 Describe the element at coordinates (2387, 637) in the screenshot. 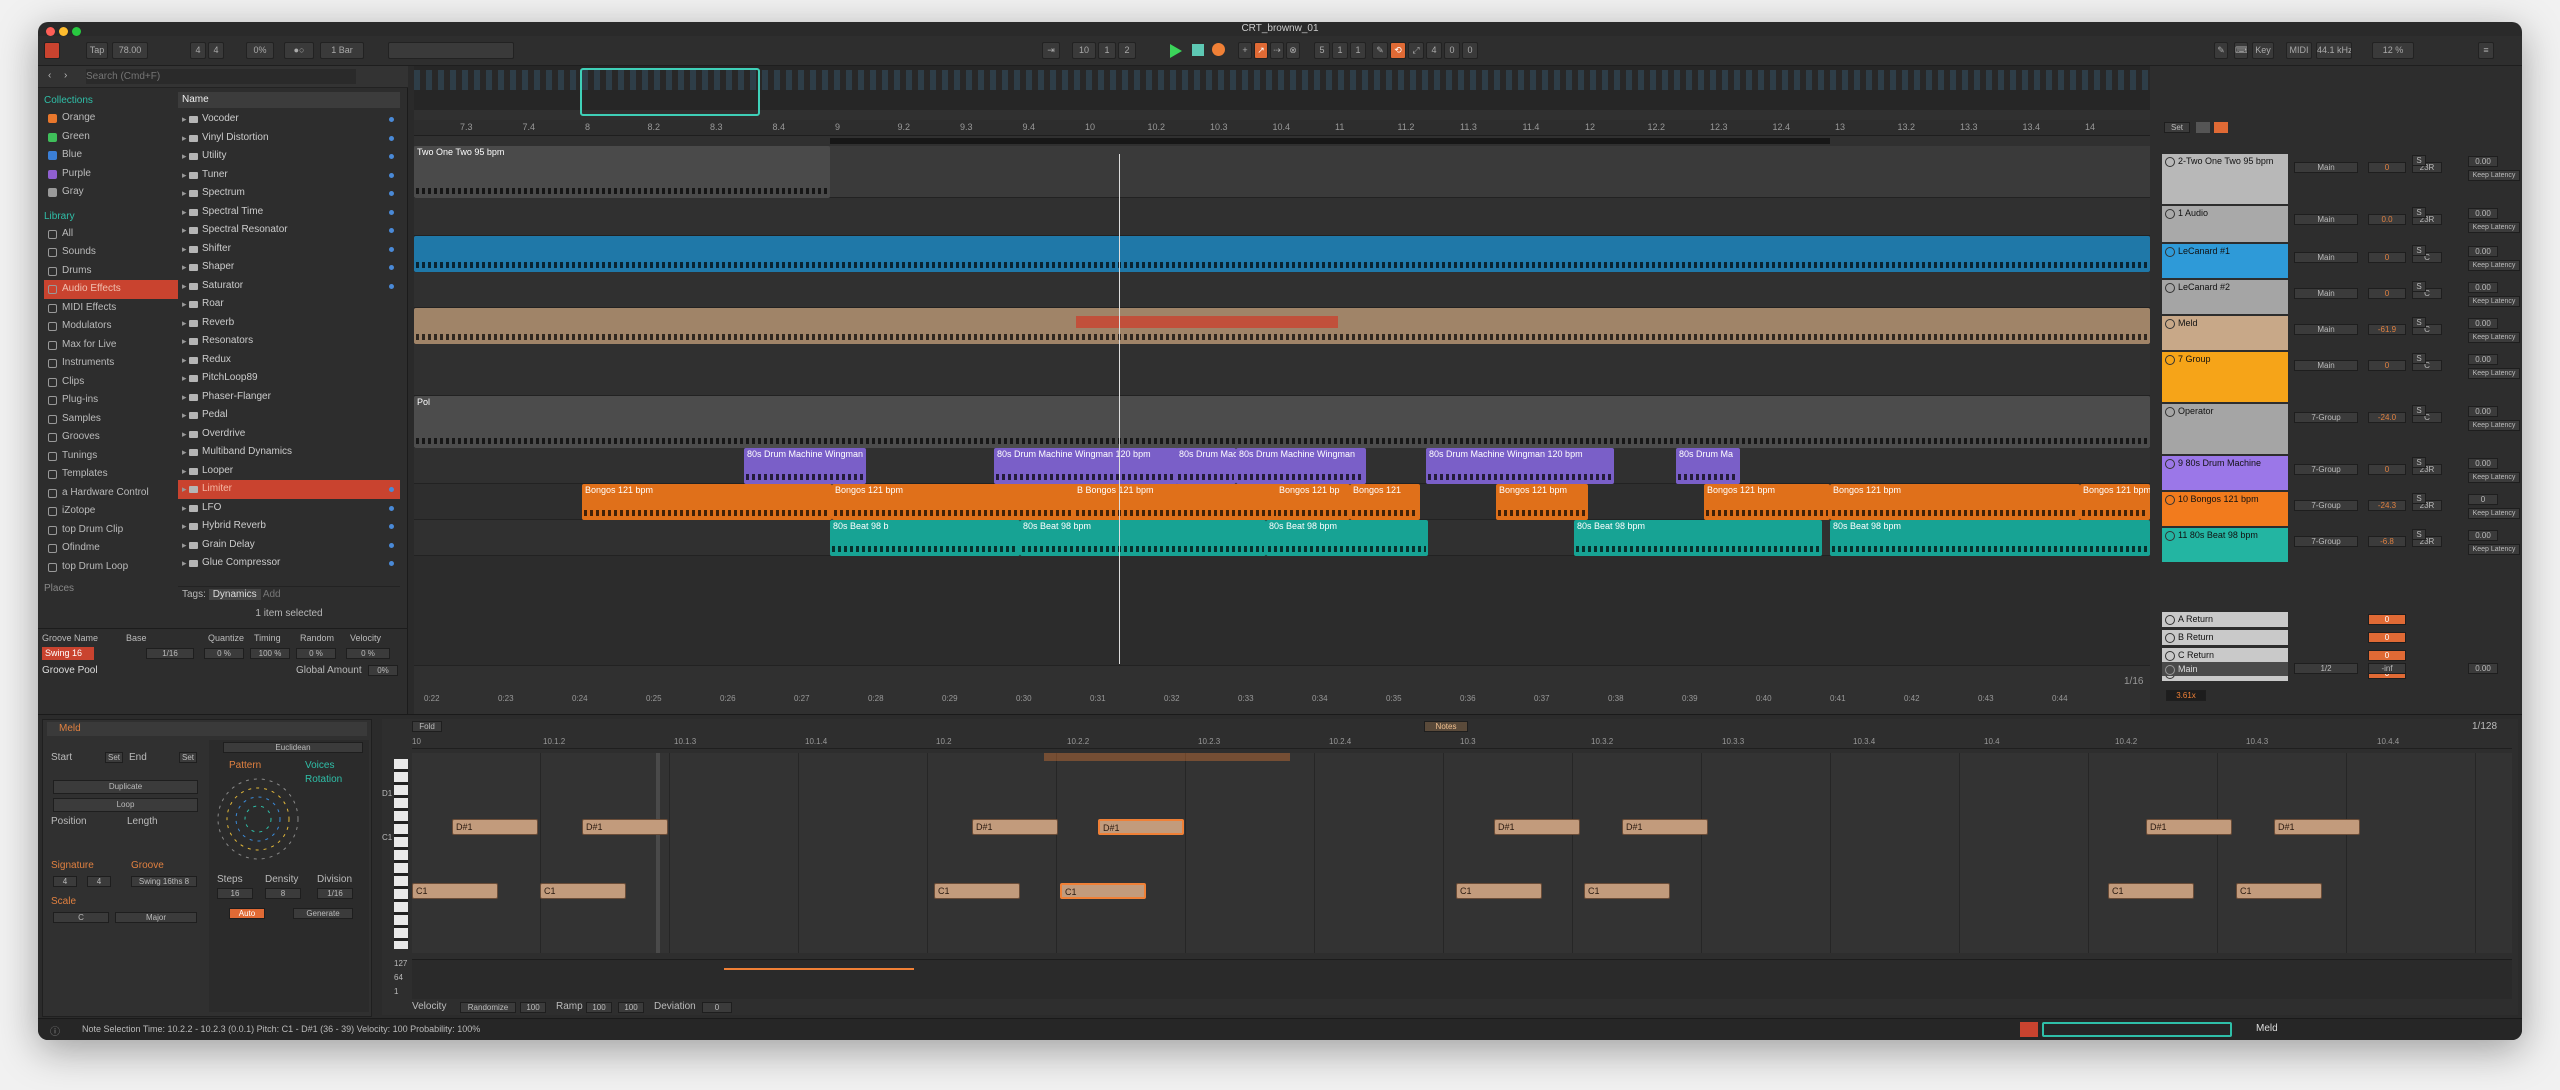

I see `return-volume: 0` at that location.